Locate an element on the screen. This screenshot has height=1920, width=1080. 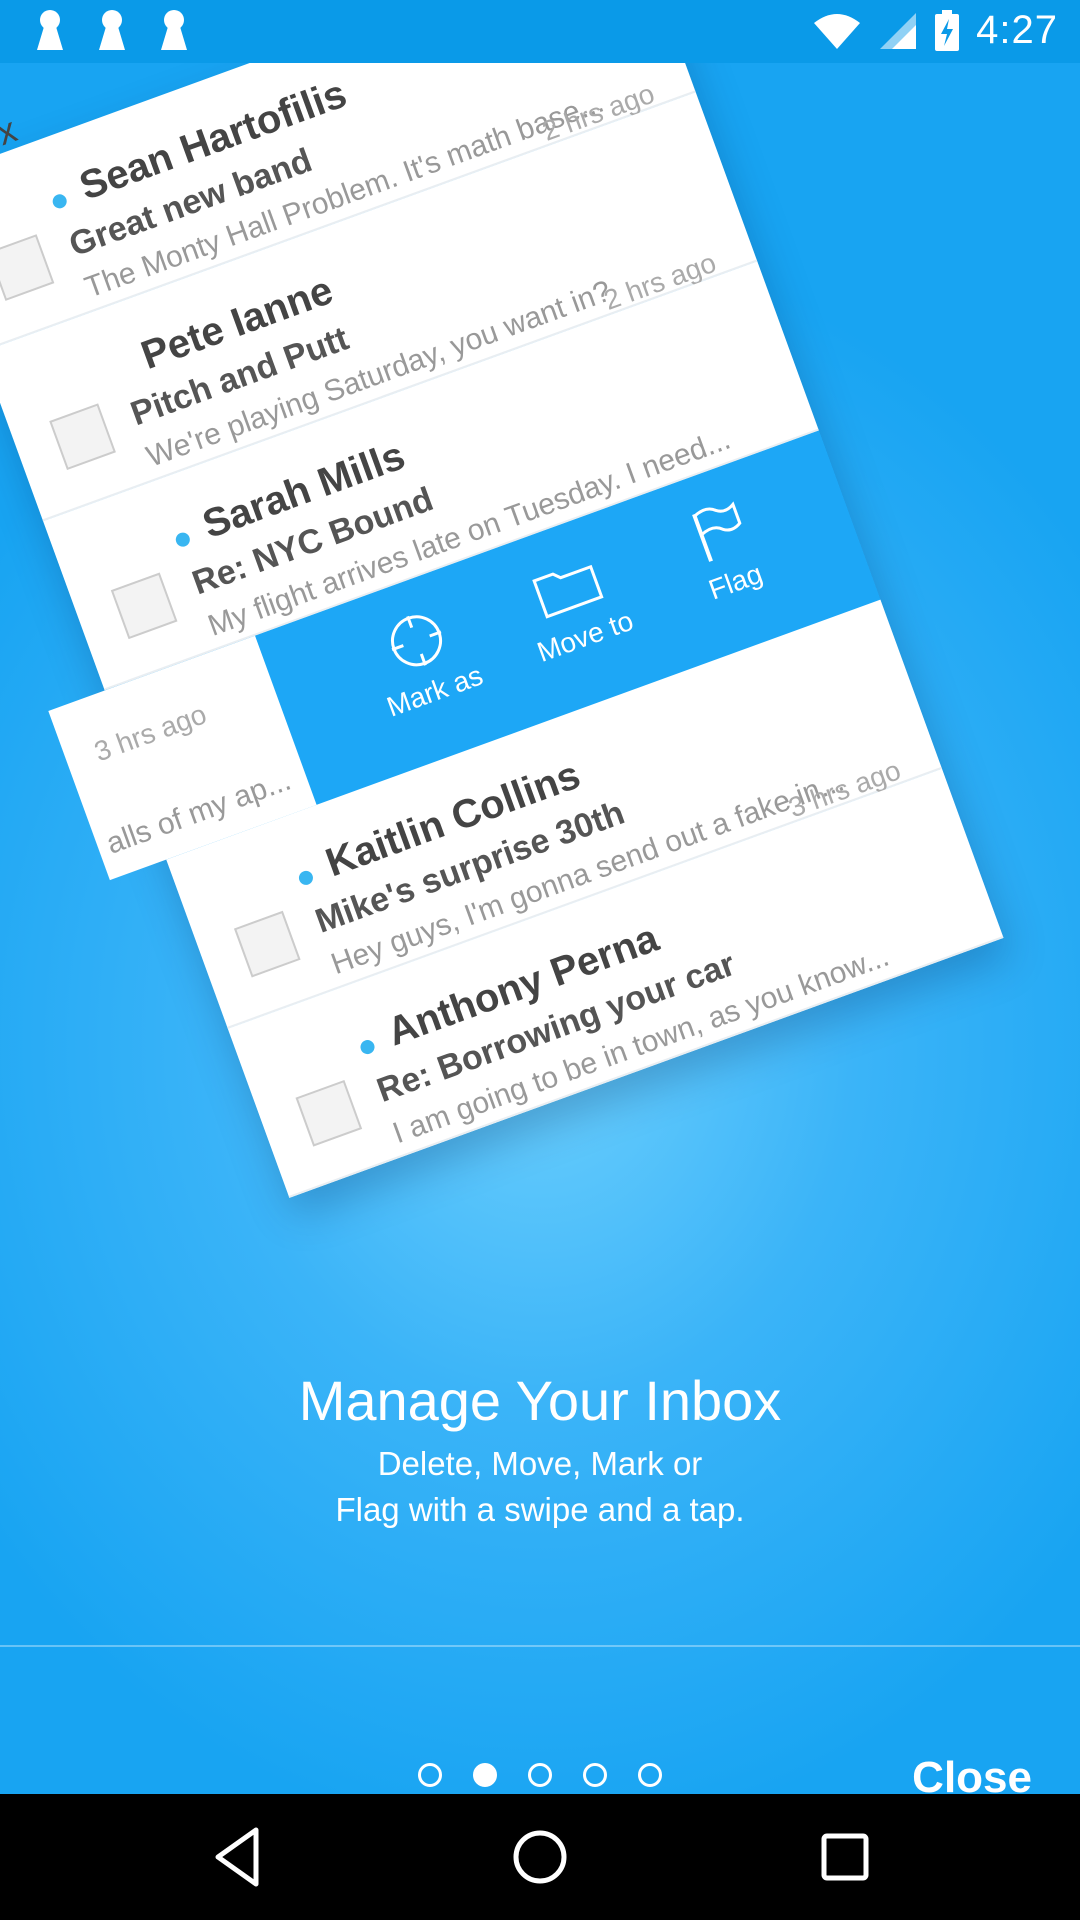
page-indicator is located at coordinates (540, 1775).